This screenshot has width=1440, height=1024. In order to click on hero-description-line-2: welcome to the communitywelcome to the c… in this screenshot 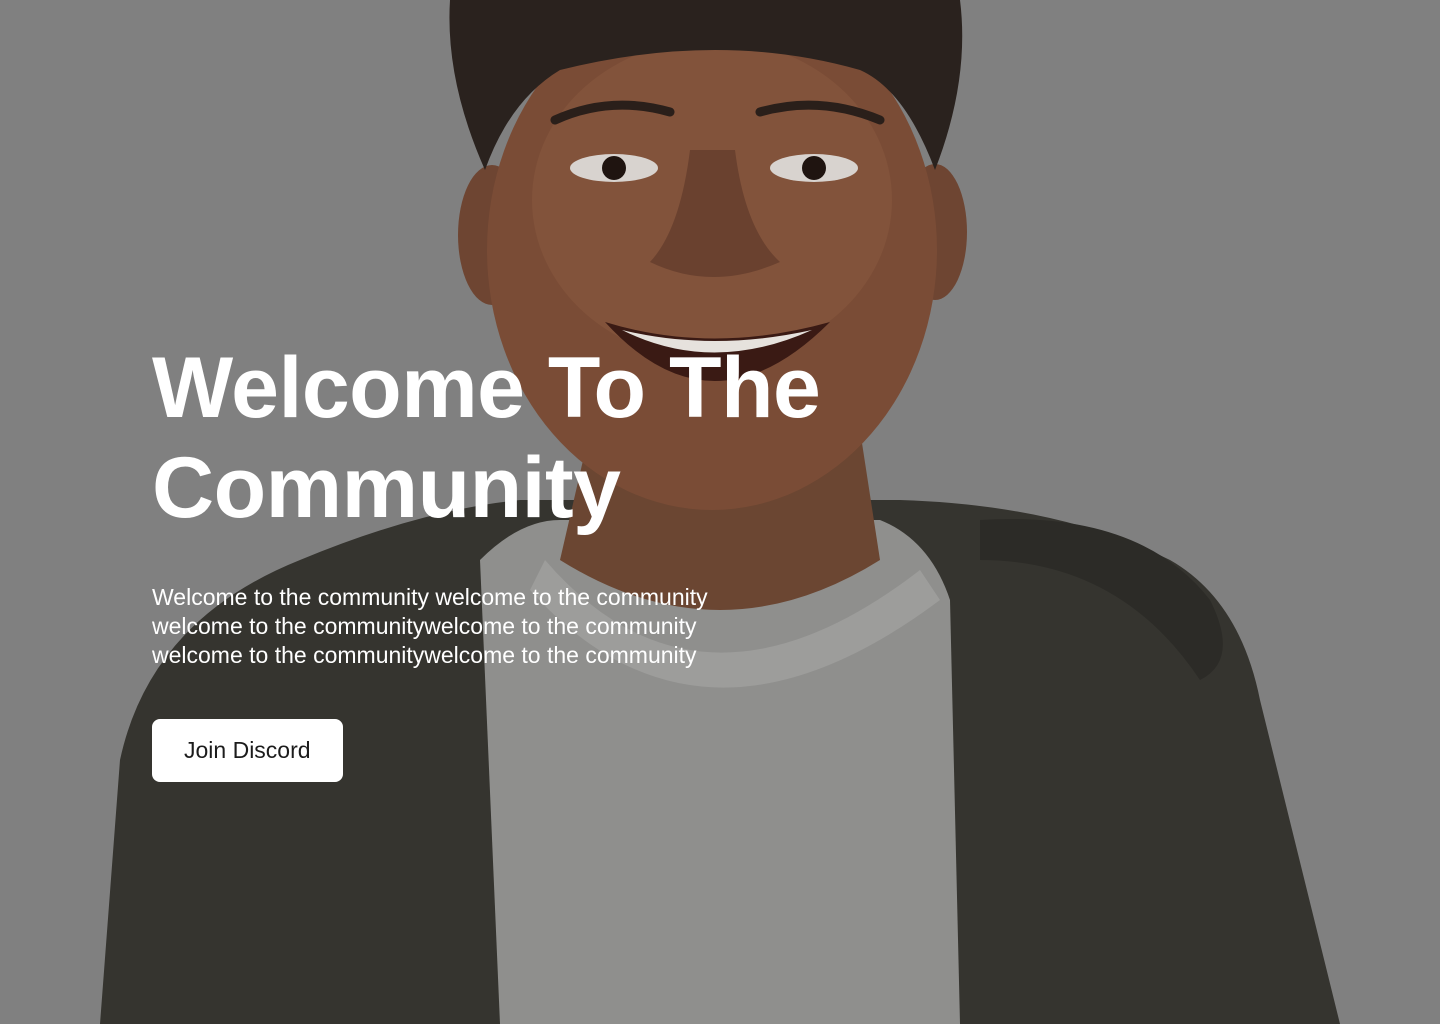, I will do `click(424, 626)`.